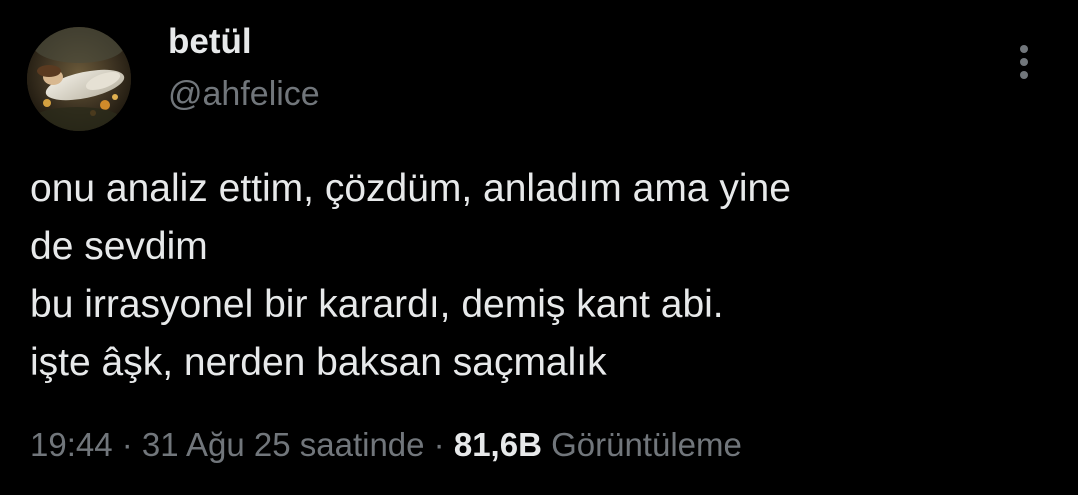 Image resolution: width=1078 pixels, height=495 pixels. I want to click on tweet-date: 31 Ağu 25 saatinde, so click(283, 444).